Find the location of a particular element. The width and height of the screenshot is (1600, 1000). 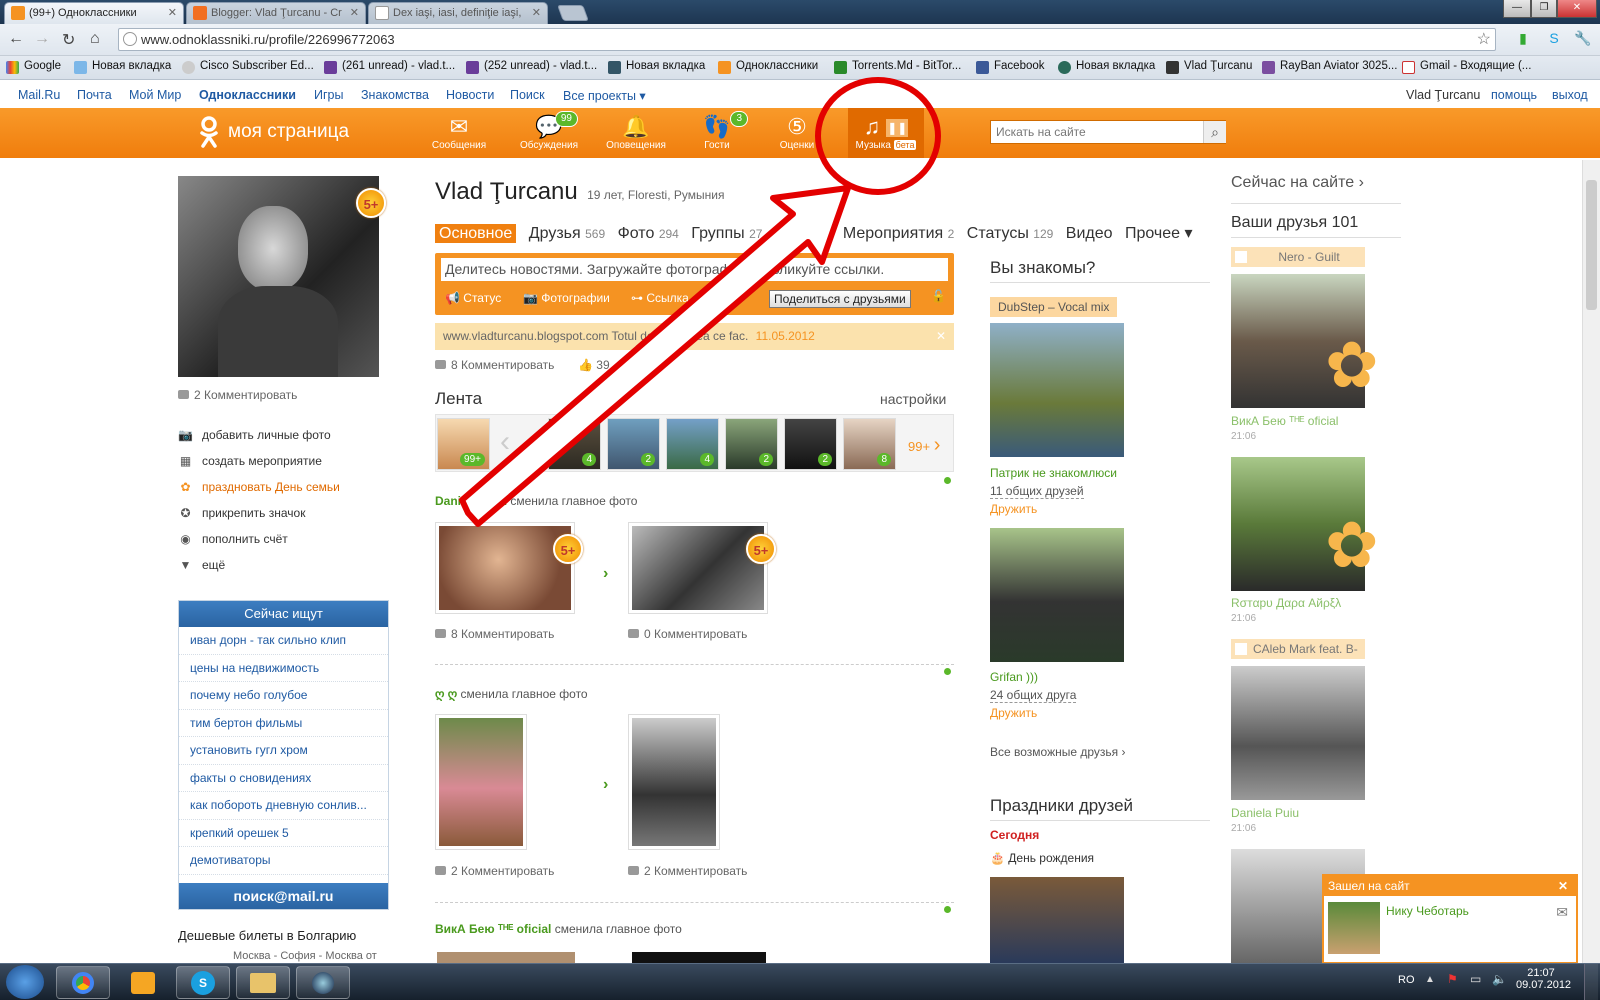

feed-user-link: ღ ღ is located at coordinates (446, 694).